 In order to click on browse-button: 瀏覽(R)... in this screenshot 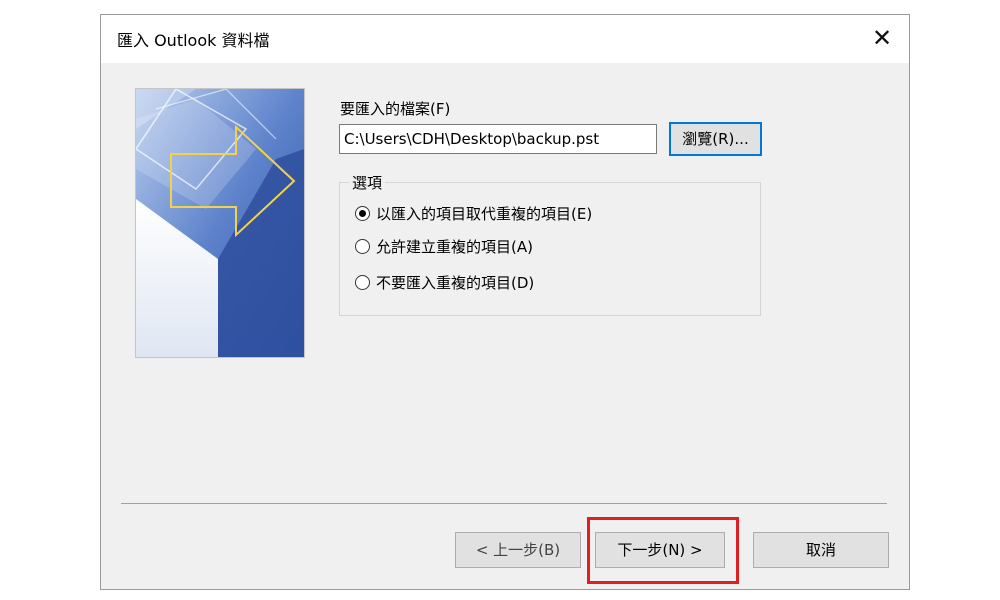, I will do `click(715, 139)`.